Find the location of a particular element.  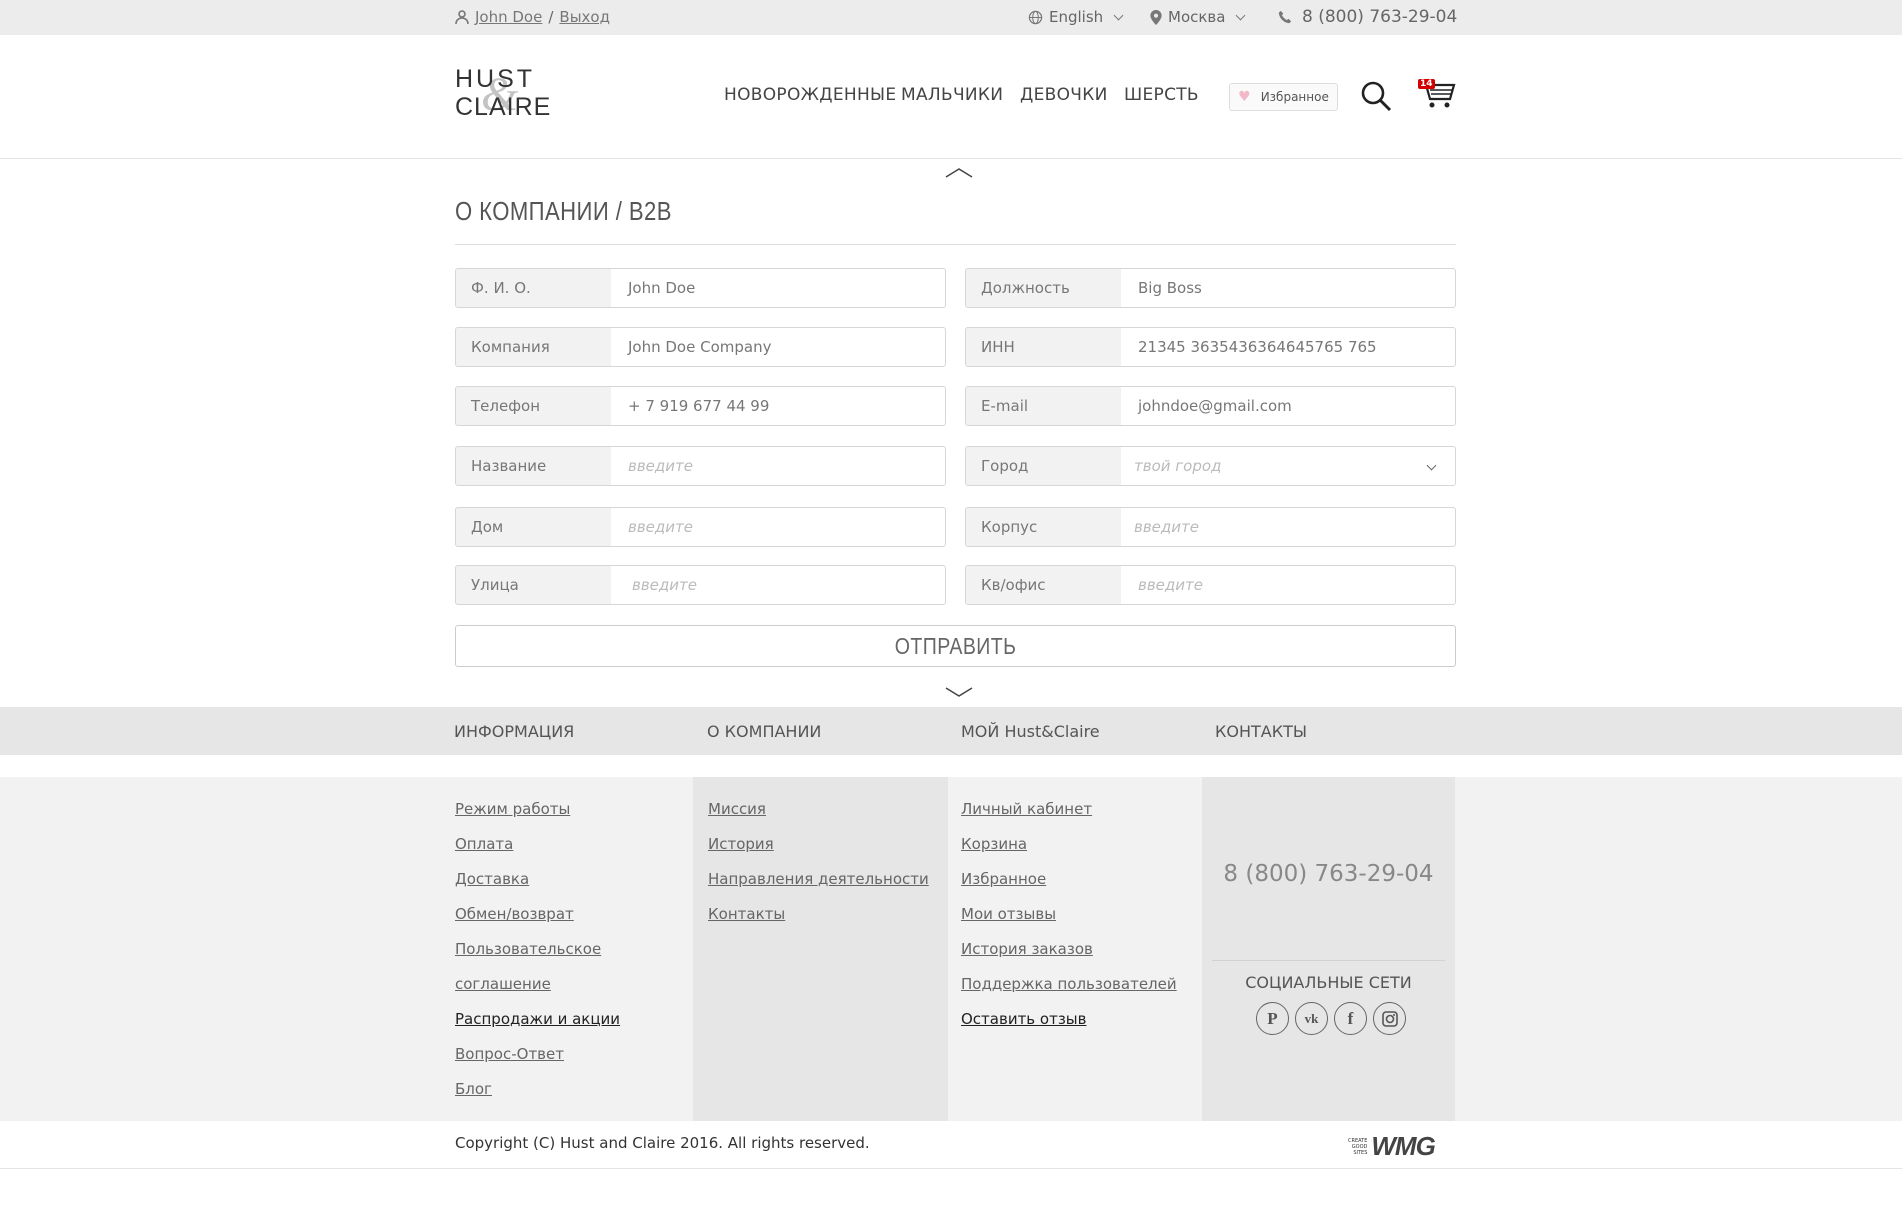

city-select: Город твой город is located at coordinates (1210, 466).